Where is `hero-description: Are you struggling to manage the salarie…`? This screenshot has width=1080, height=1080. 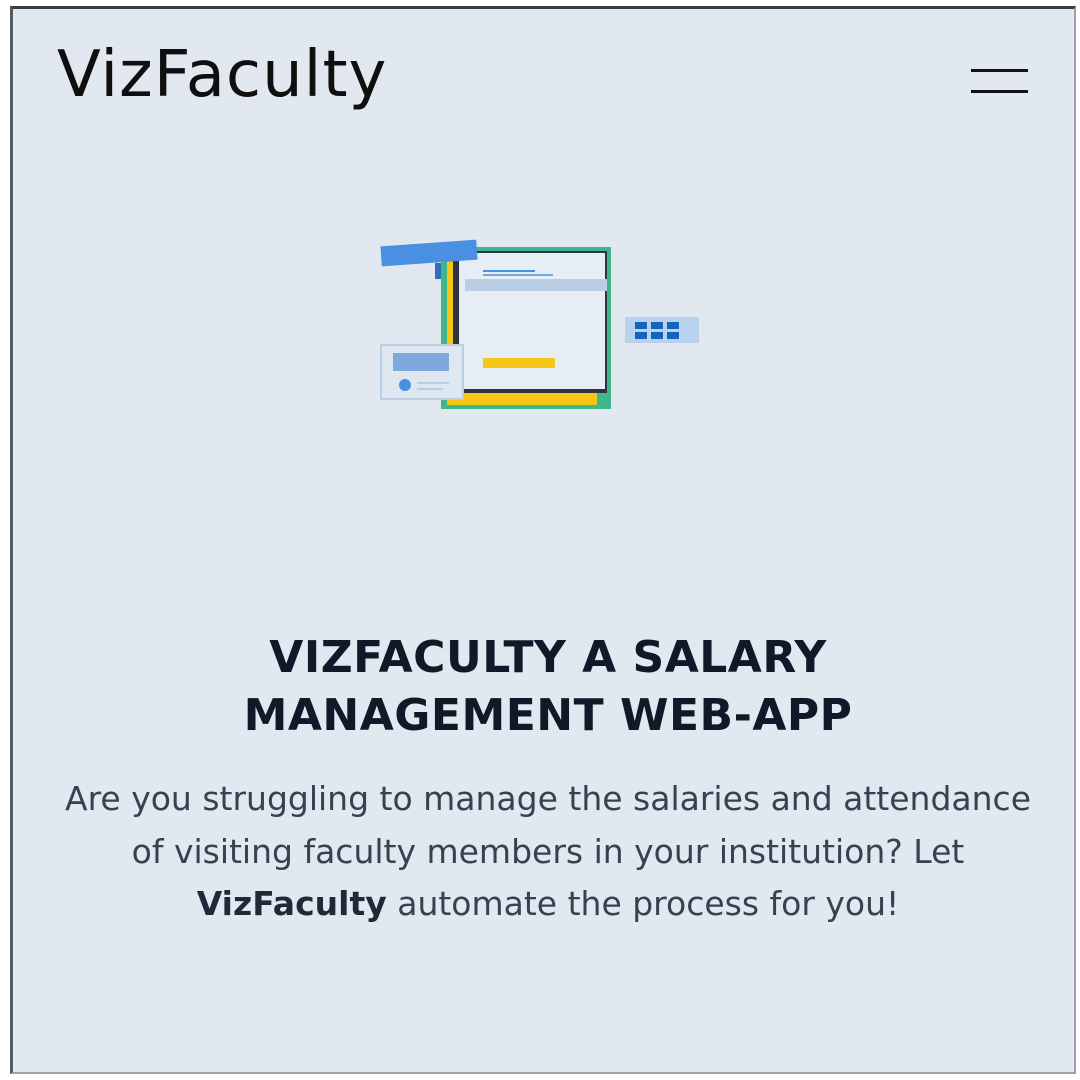 hero-description: Are you struggling to manage the salarie… is located at coordinates (548, 852).